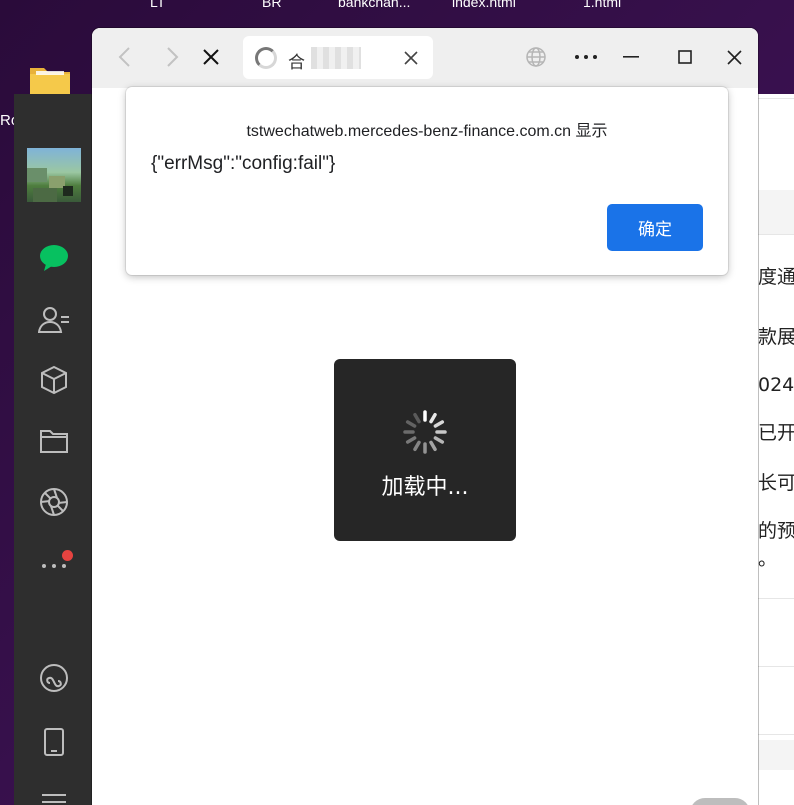 This screenshot has height=805, width=794. I want to click on stop-button, so click(211, 57).